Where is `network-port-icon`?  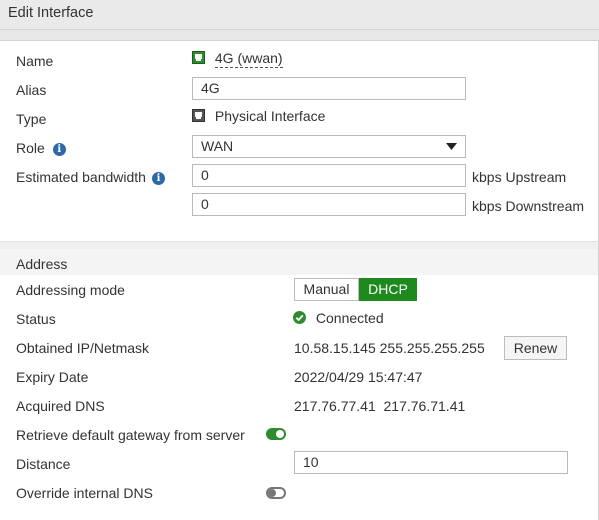
network-port-icon is located at coordinates (198, 57).